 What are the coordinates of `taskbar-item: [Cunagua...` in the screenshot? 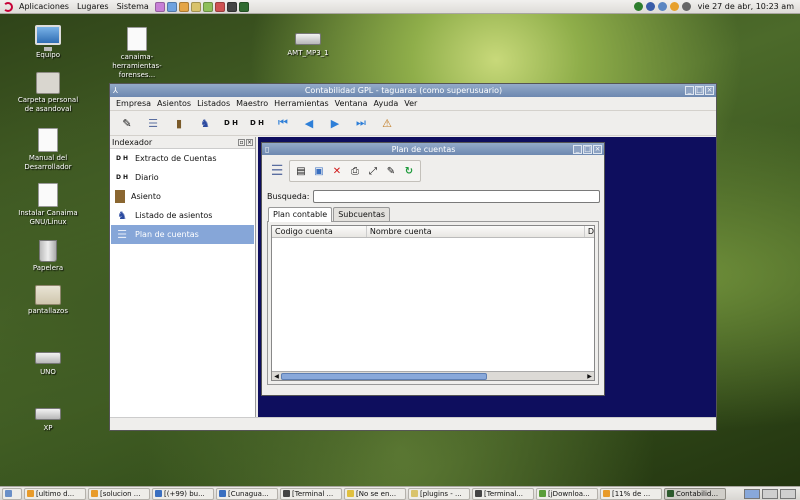 It's located at (247, 493).